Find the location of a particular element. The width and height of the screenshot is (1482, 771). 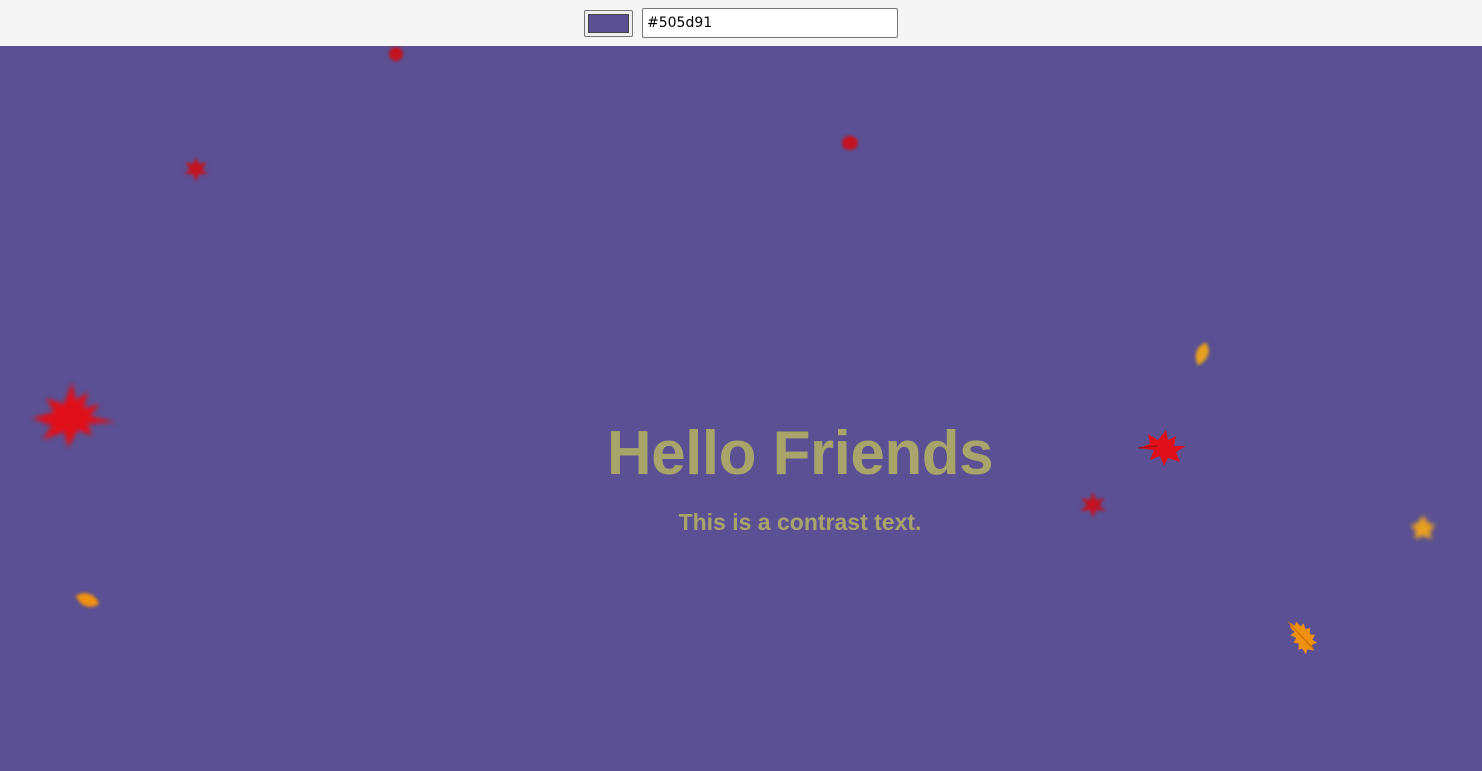

hero: Hello Friends This is a contrast text. is located at coordinates (800, 477).